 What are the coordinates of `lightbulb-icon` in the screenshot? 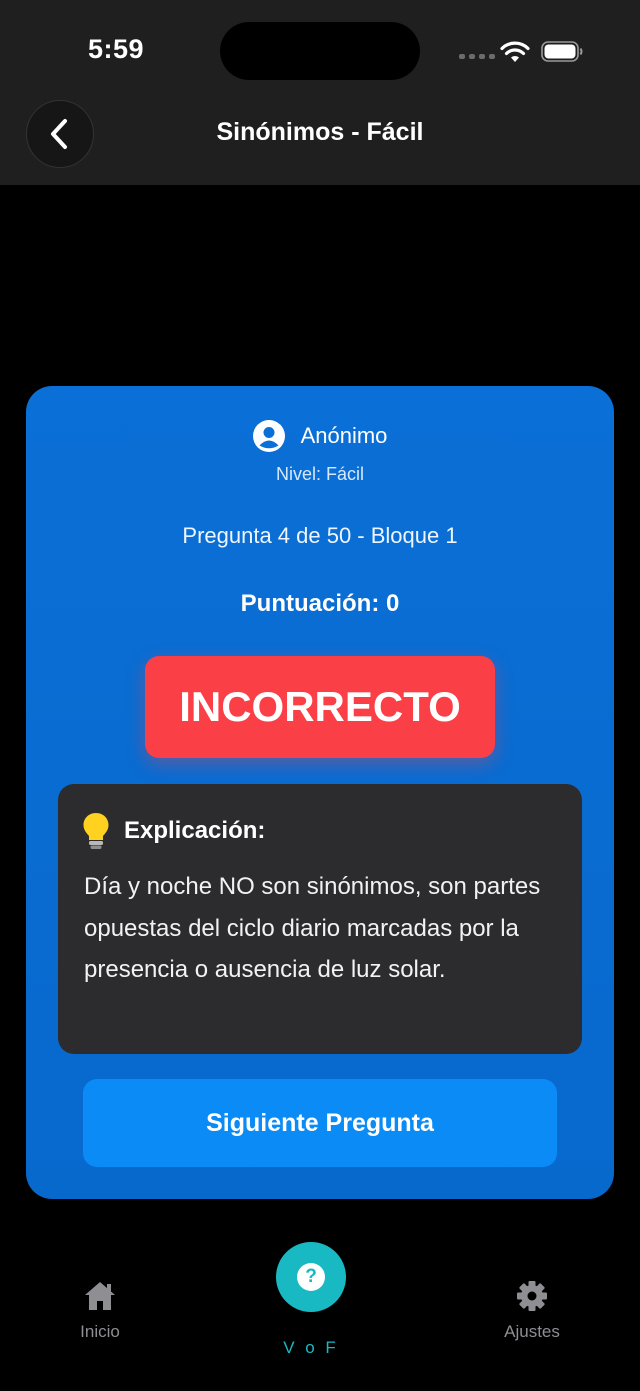 It's located at (96, 831).